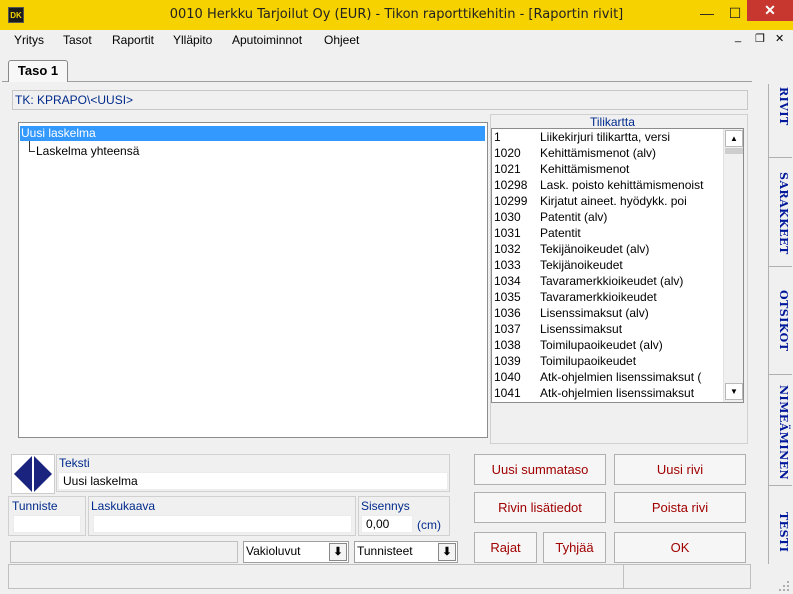 The image size is (793, 594). I want to click on tunniste-input, so click(47, 524).